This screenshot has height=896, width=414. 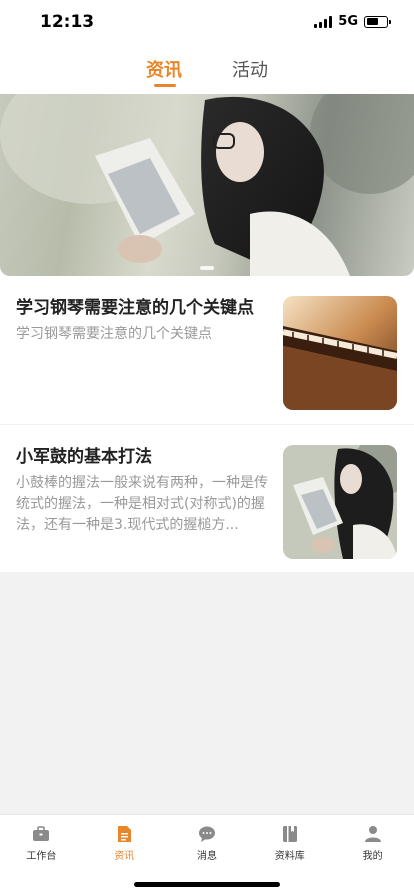 I want to click on tab-bar-item-workbench: 工作台, so click(x=41, y=855).